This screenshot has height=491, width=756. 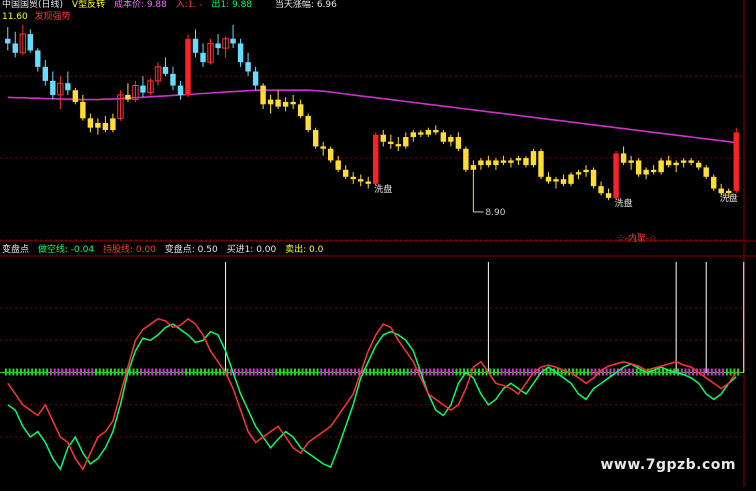 I want to click on washout-annotation: 洗盘, so click(x=383, y=189).